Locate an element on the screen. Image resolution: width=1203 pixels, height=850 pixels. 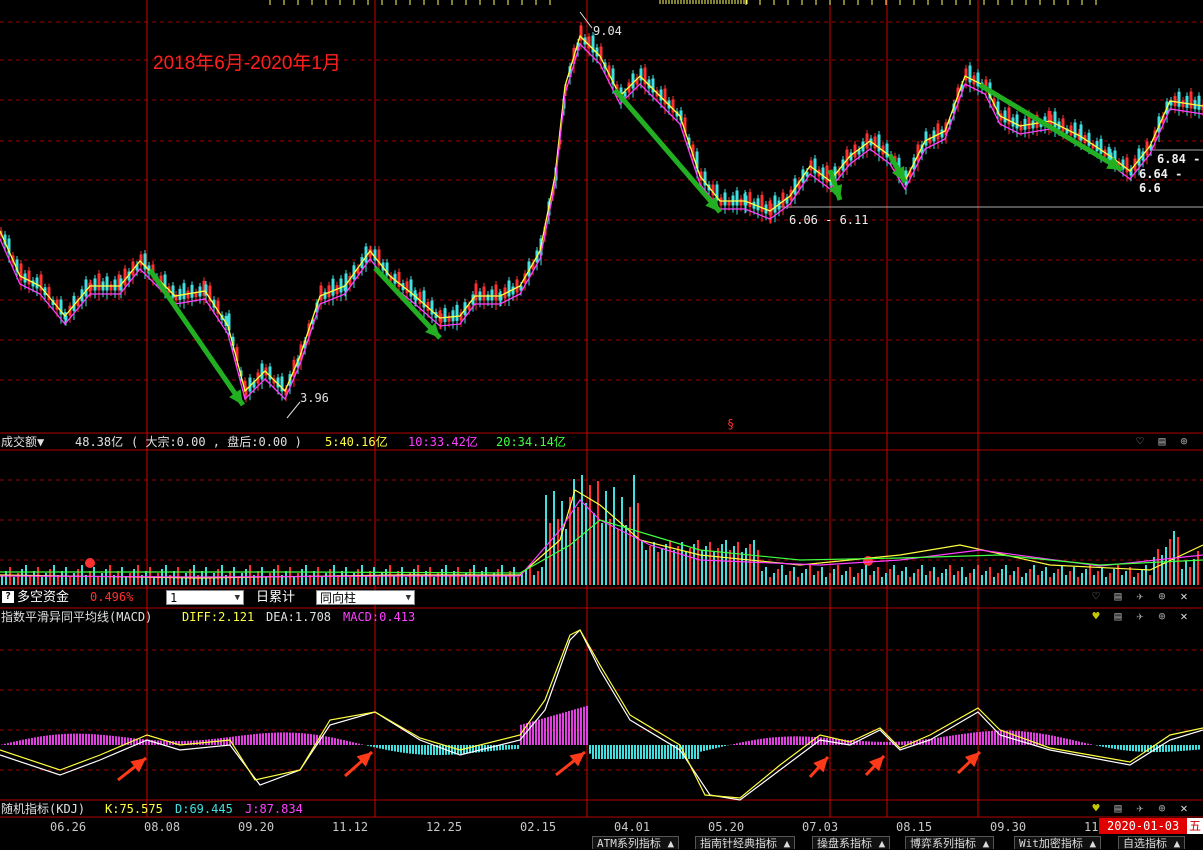
support-range-label: 6.06 - 6.11 is located at coordinates (829, 220).